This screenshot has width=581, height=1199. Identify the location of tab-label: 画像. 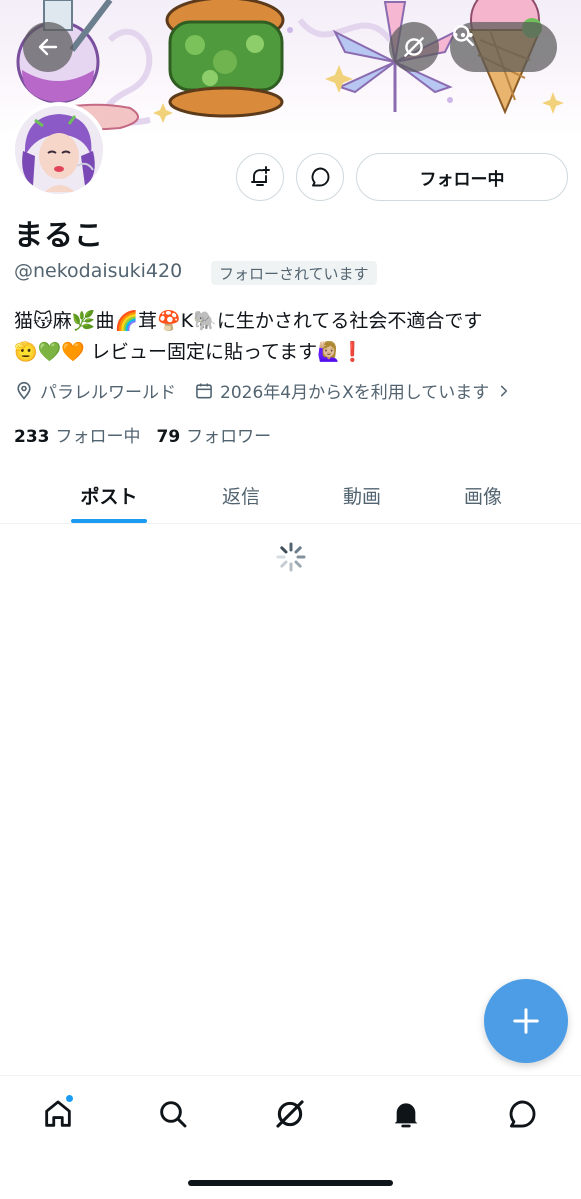
(482, 497).